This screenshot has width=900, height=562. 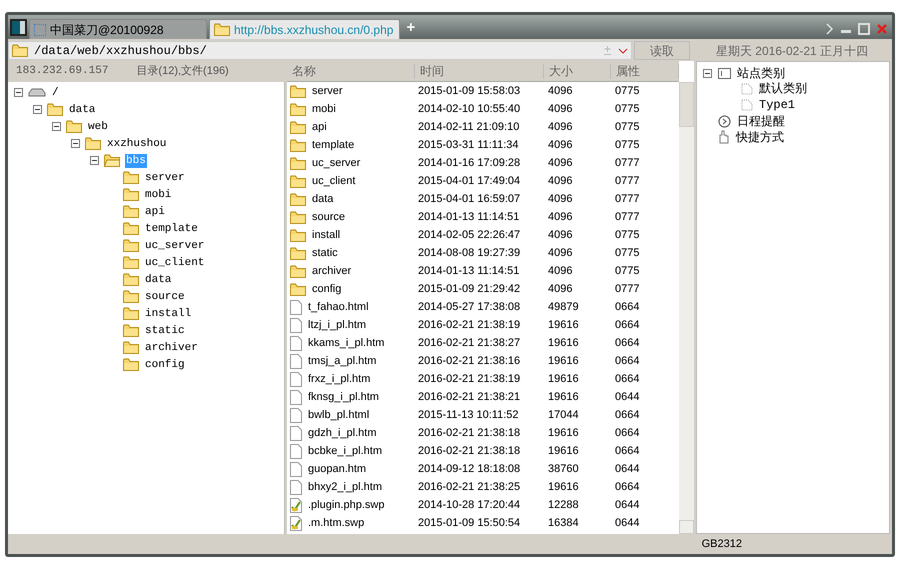 I want to click on chevron-right-icon, so click(x=830, y=29).